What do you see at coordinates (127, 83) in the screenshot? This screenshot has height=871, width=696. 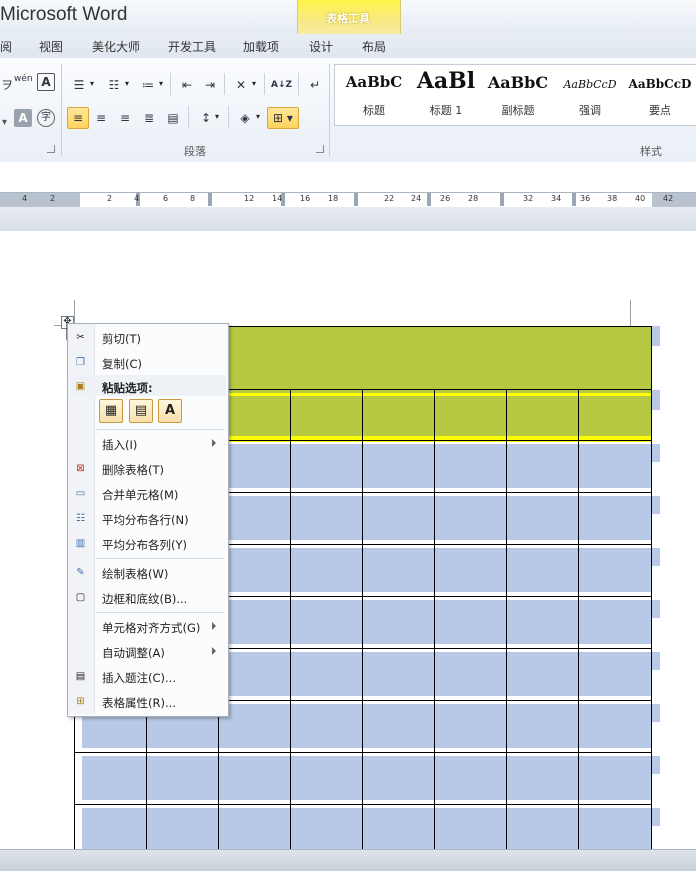 I see `numbering-dropdown-icon: ▾` at bounding box center [127, 83].